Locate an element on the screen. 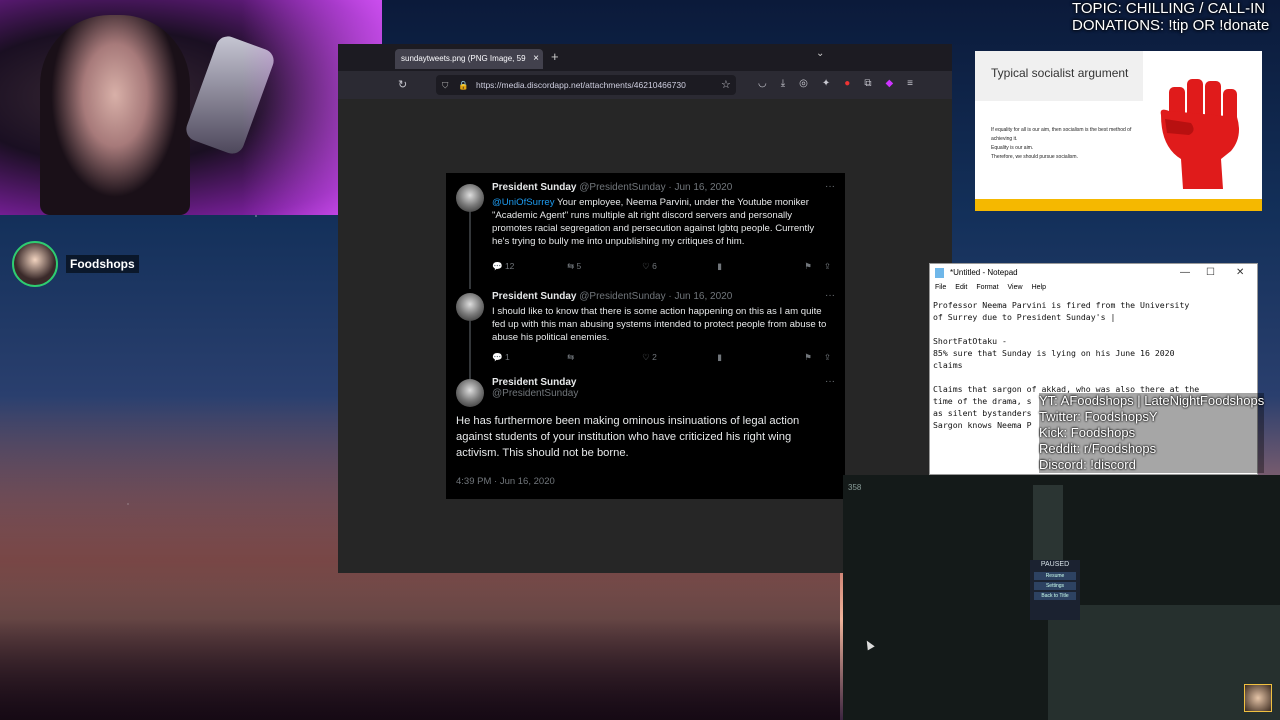  menu-help: Help is located at coordinates (1039, 288).